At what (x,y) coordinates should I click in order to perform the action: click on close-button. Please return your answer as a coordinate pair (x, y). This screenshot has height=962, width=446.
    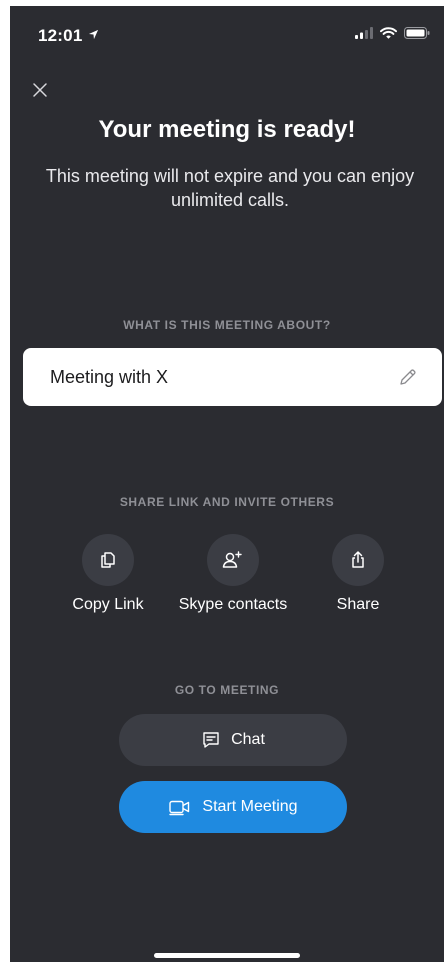
    Looking at the image, I should click on (40, 90).